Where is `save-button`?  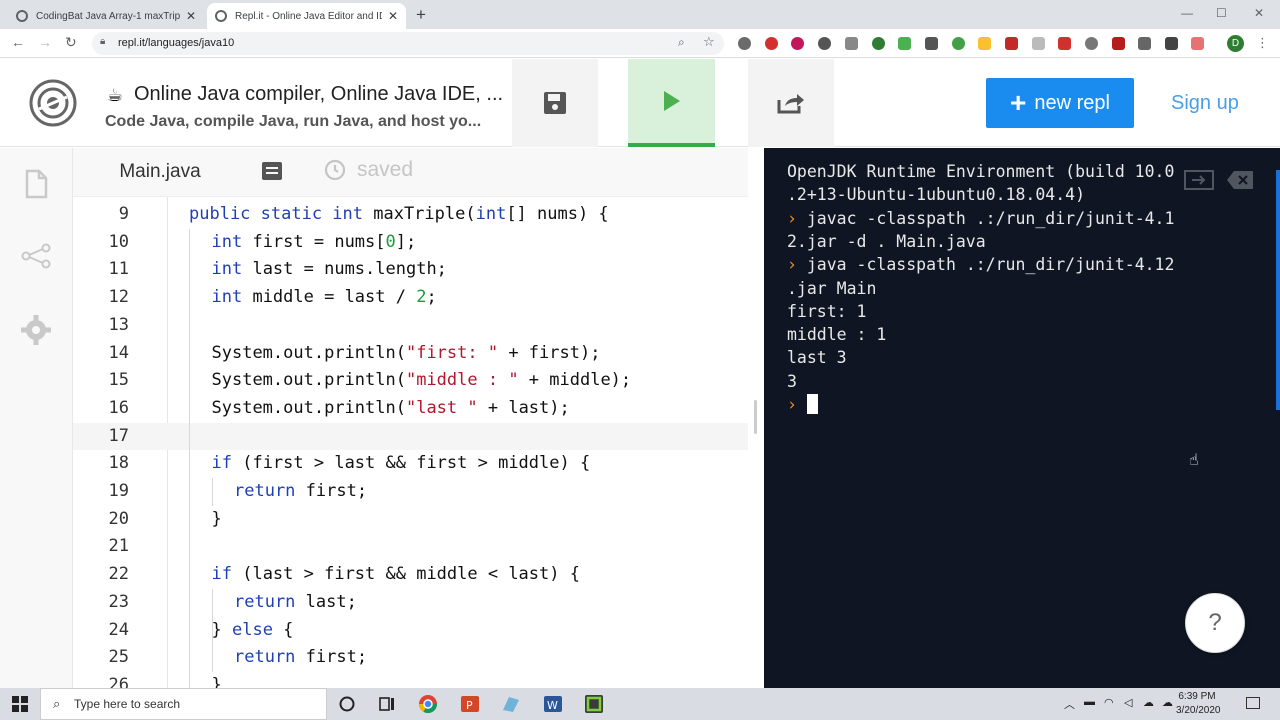
save-button is located at coordinates (555, 103).